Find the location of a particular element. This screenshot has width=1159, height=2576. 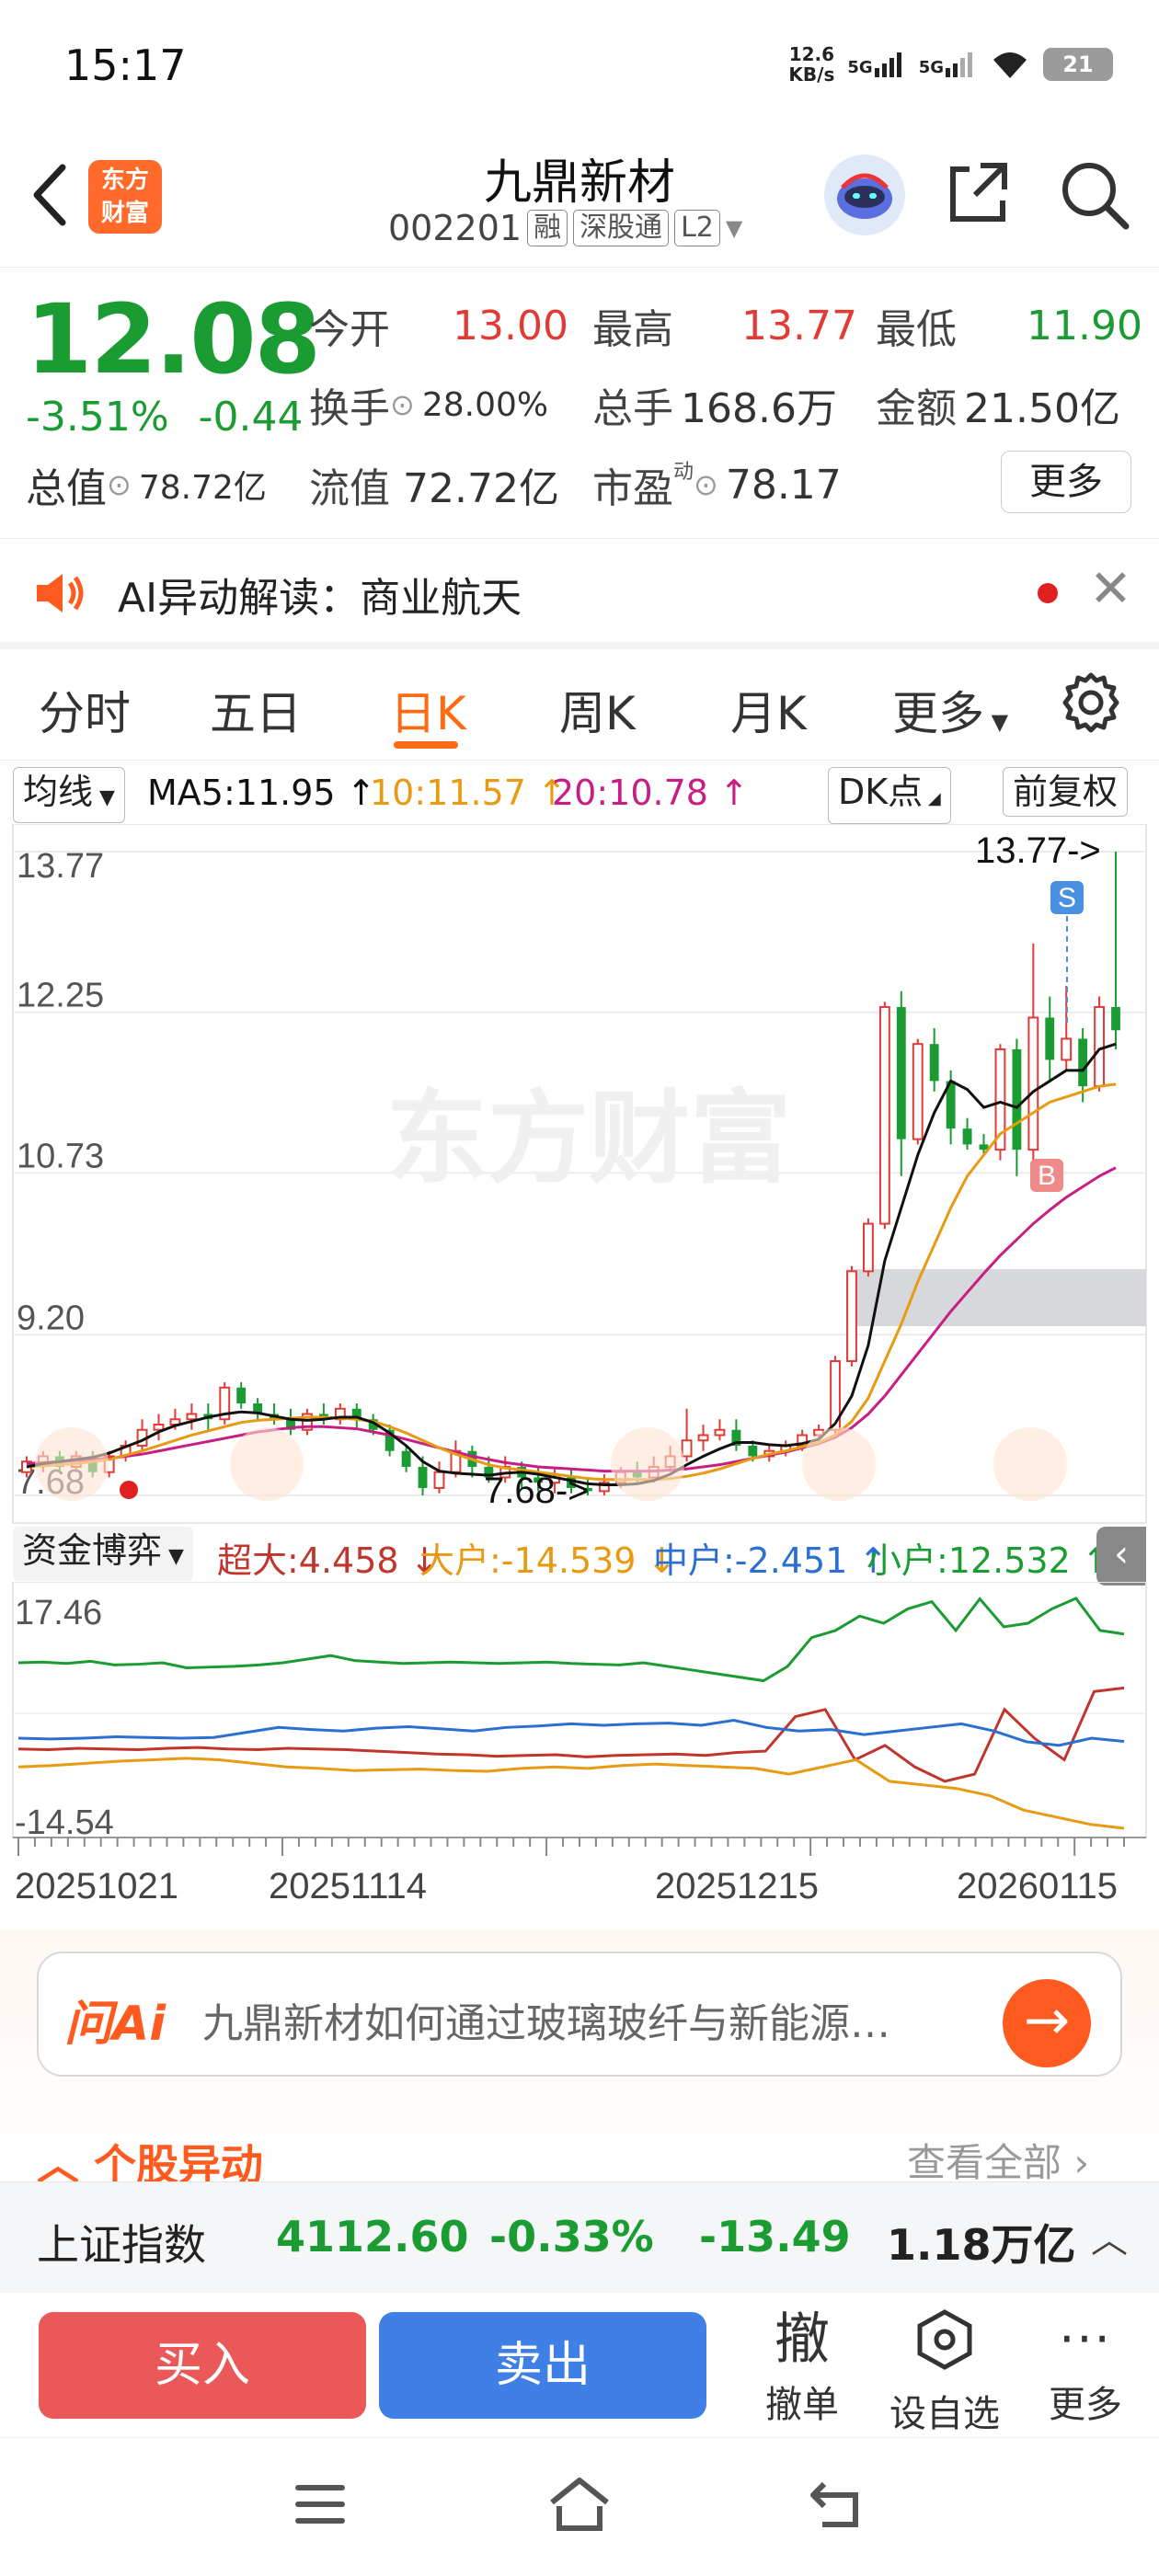

tab-weekly-k: 周K is located at coordinates (597, 710).